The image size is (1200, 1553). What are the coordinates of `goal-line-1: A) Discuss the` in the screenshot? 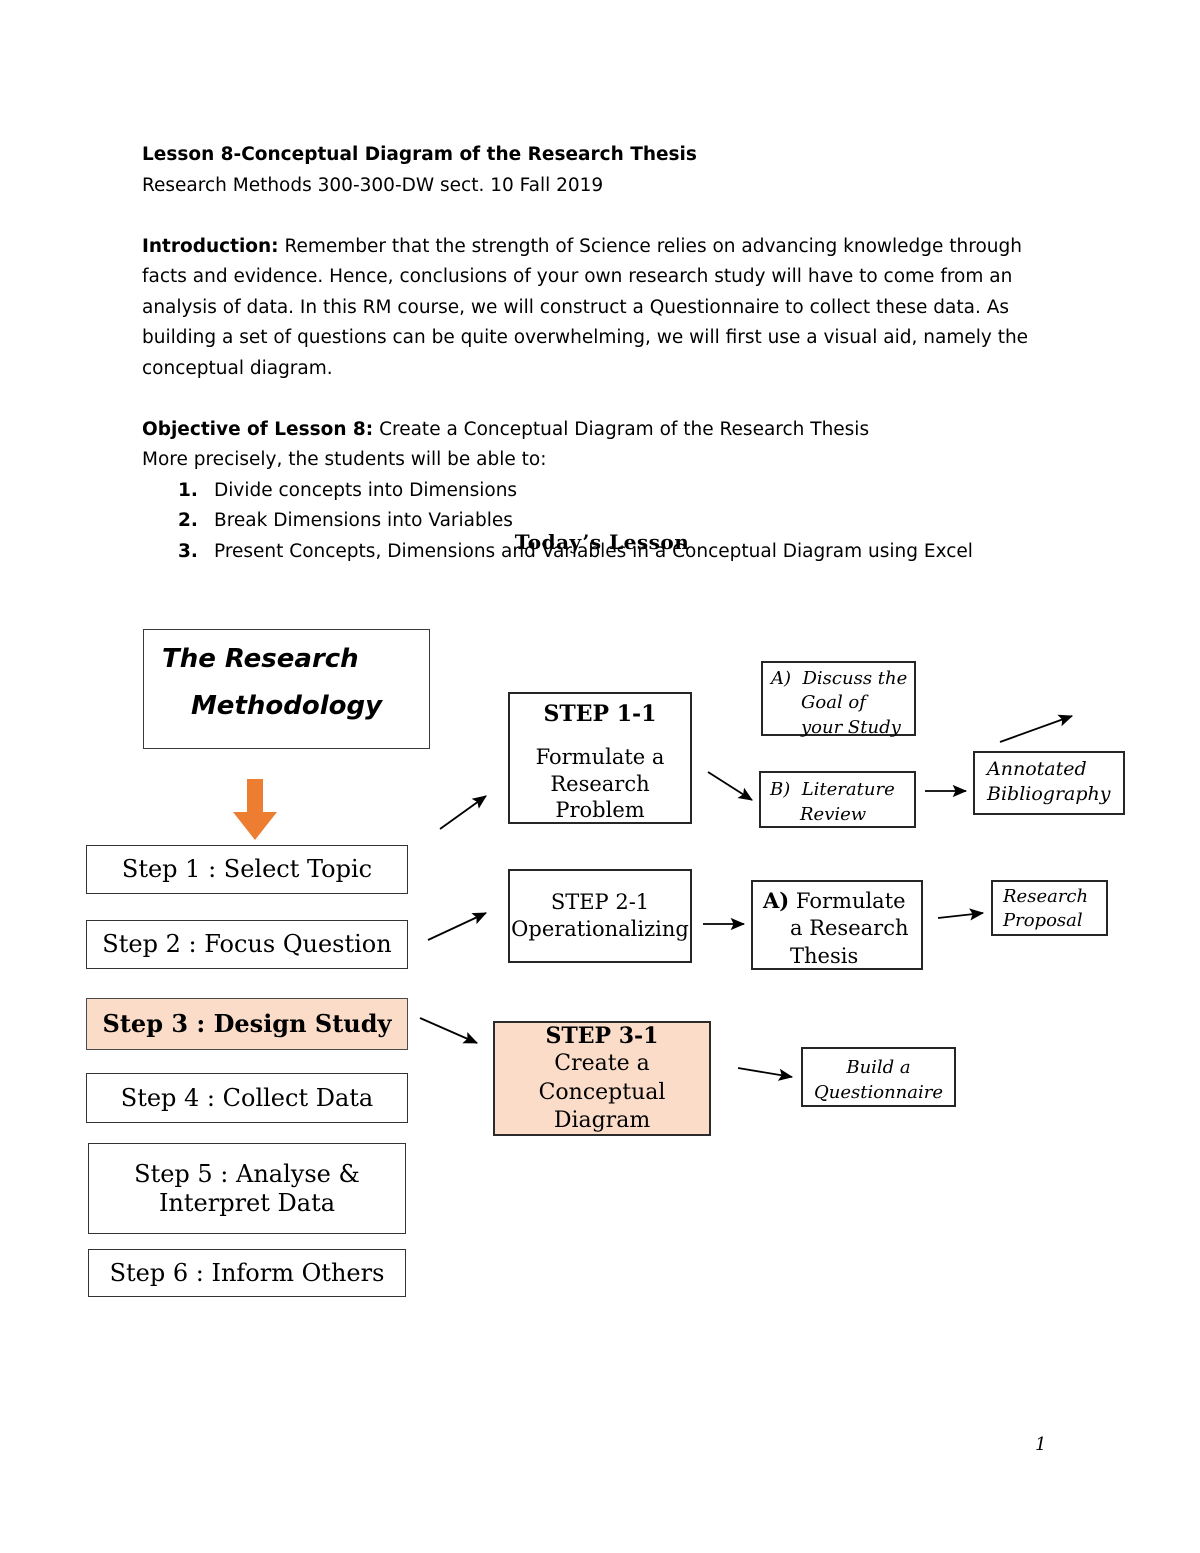 It's located at (842, 679).